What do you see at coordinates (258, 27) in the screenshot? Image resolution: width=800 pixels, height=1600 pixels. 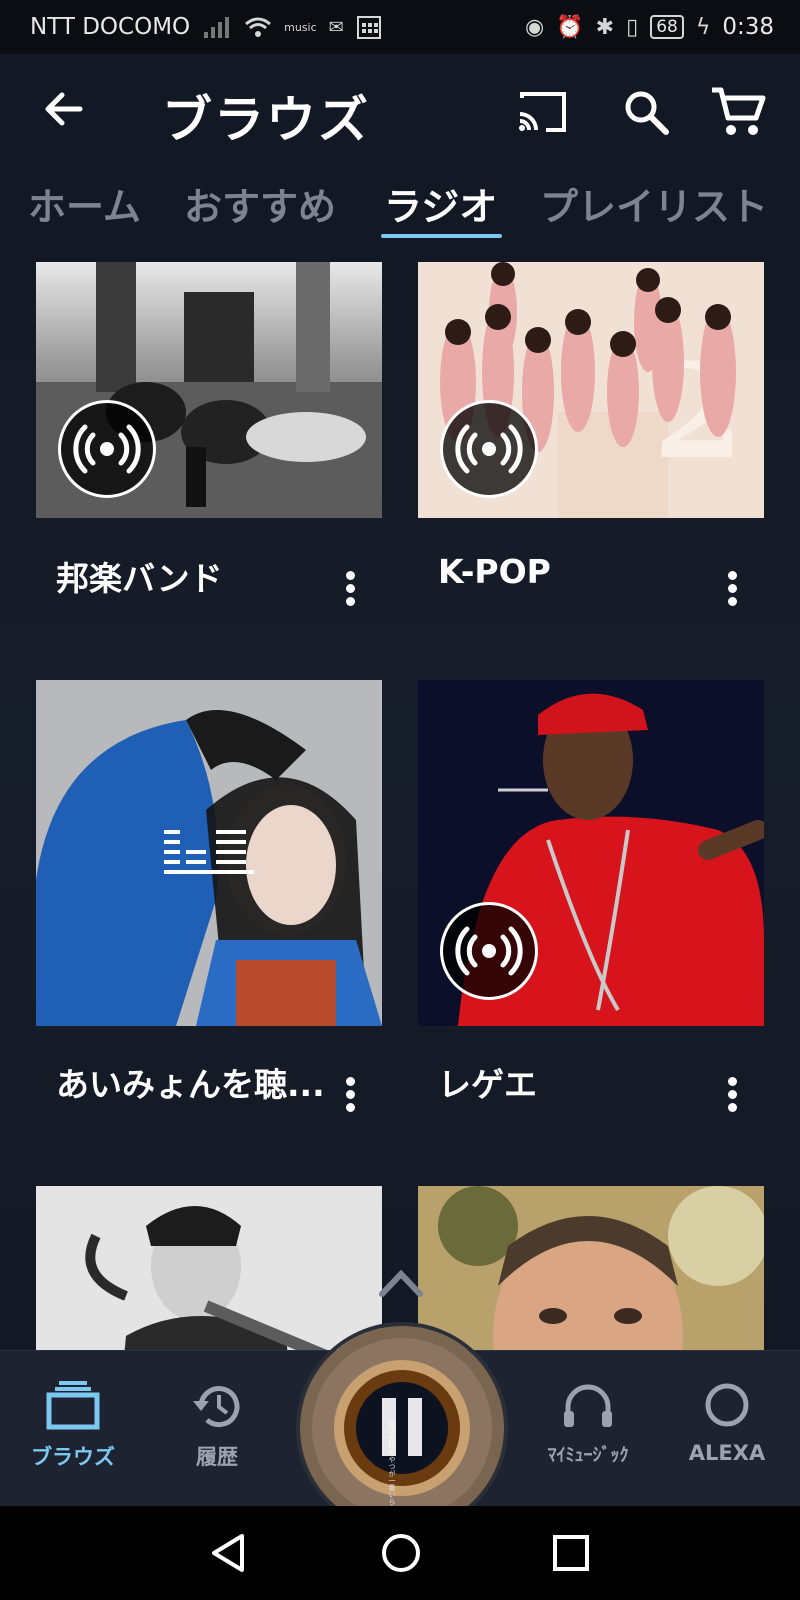 I see `wifi-icon` at bounding box center [258, 27].